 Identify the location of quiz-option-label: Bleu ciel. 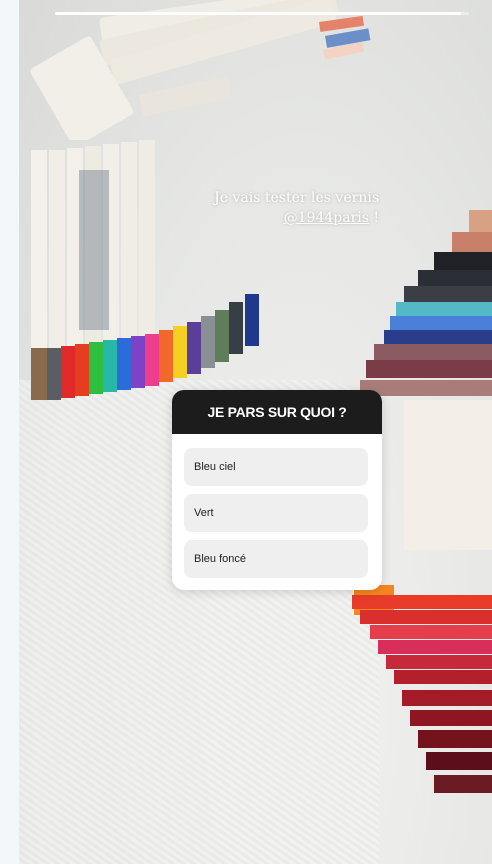
(215, 467).